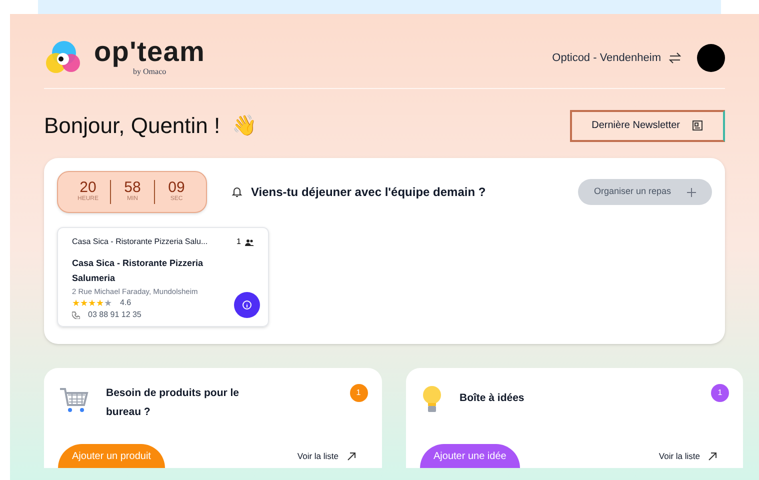 Image resolution: width=759 pixels, height=480 pixels. What do you see at coordinates (138, 271) in the screenshot?
I see `restaurant-name: Casa Sica - Ristorante Pizzeria Salumeria` at bounding box center [138, 271].